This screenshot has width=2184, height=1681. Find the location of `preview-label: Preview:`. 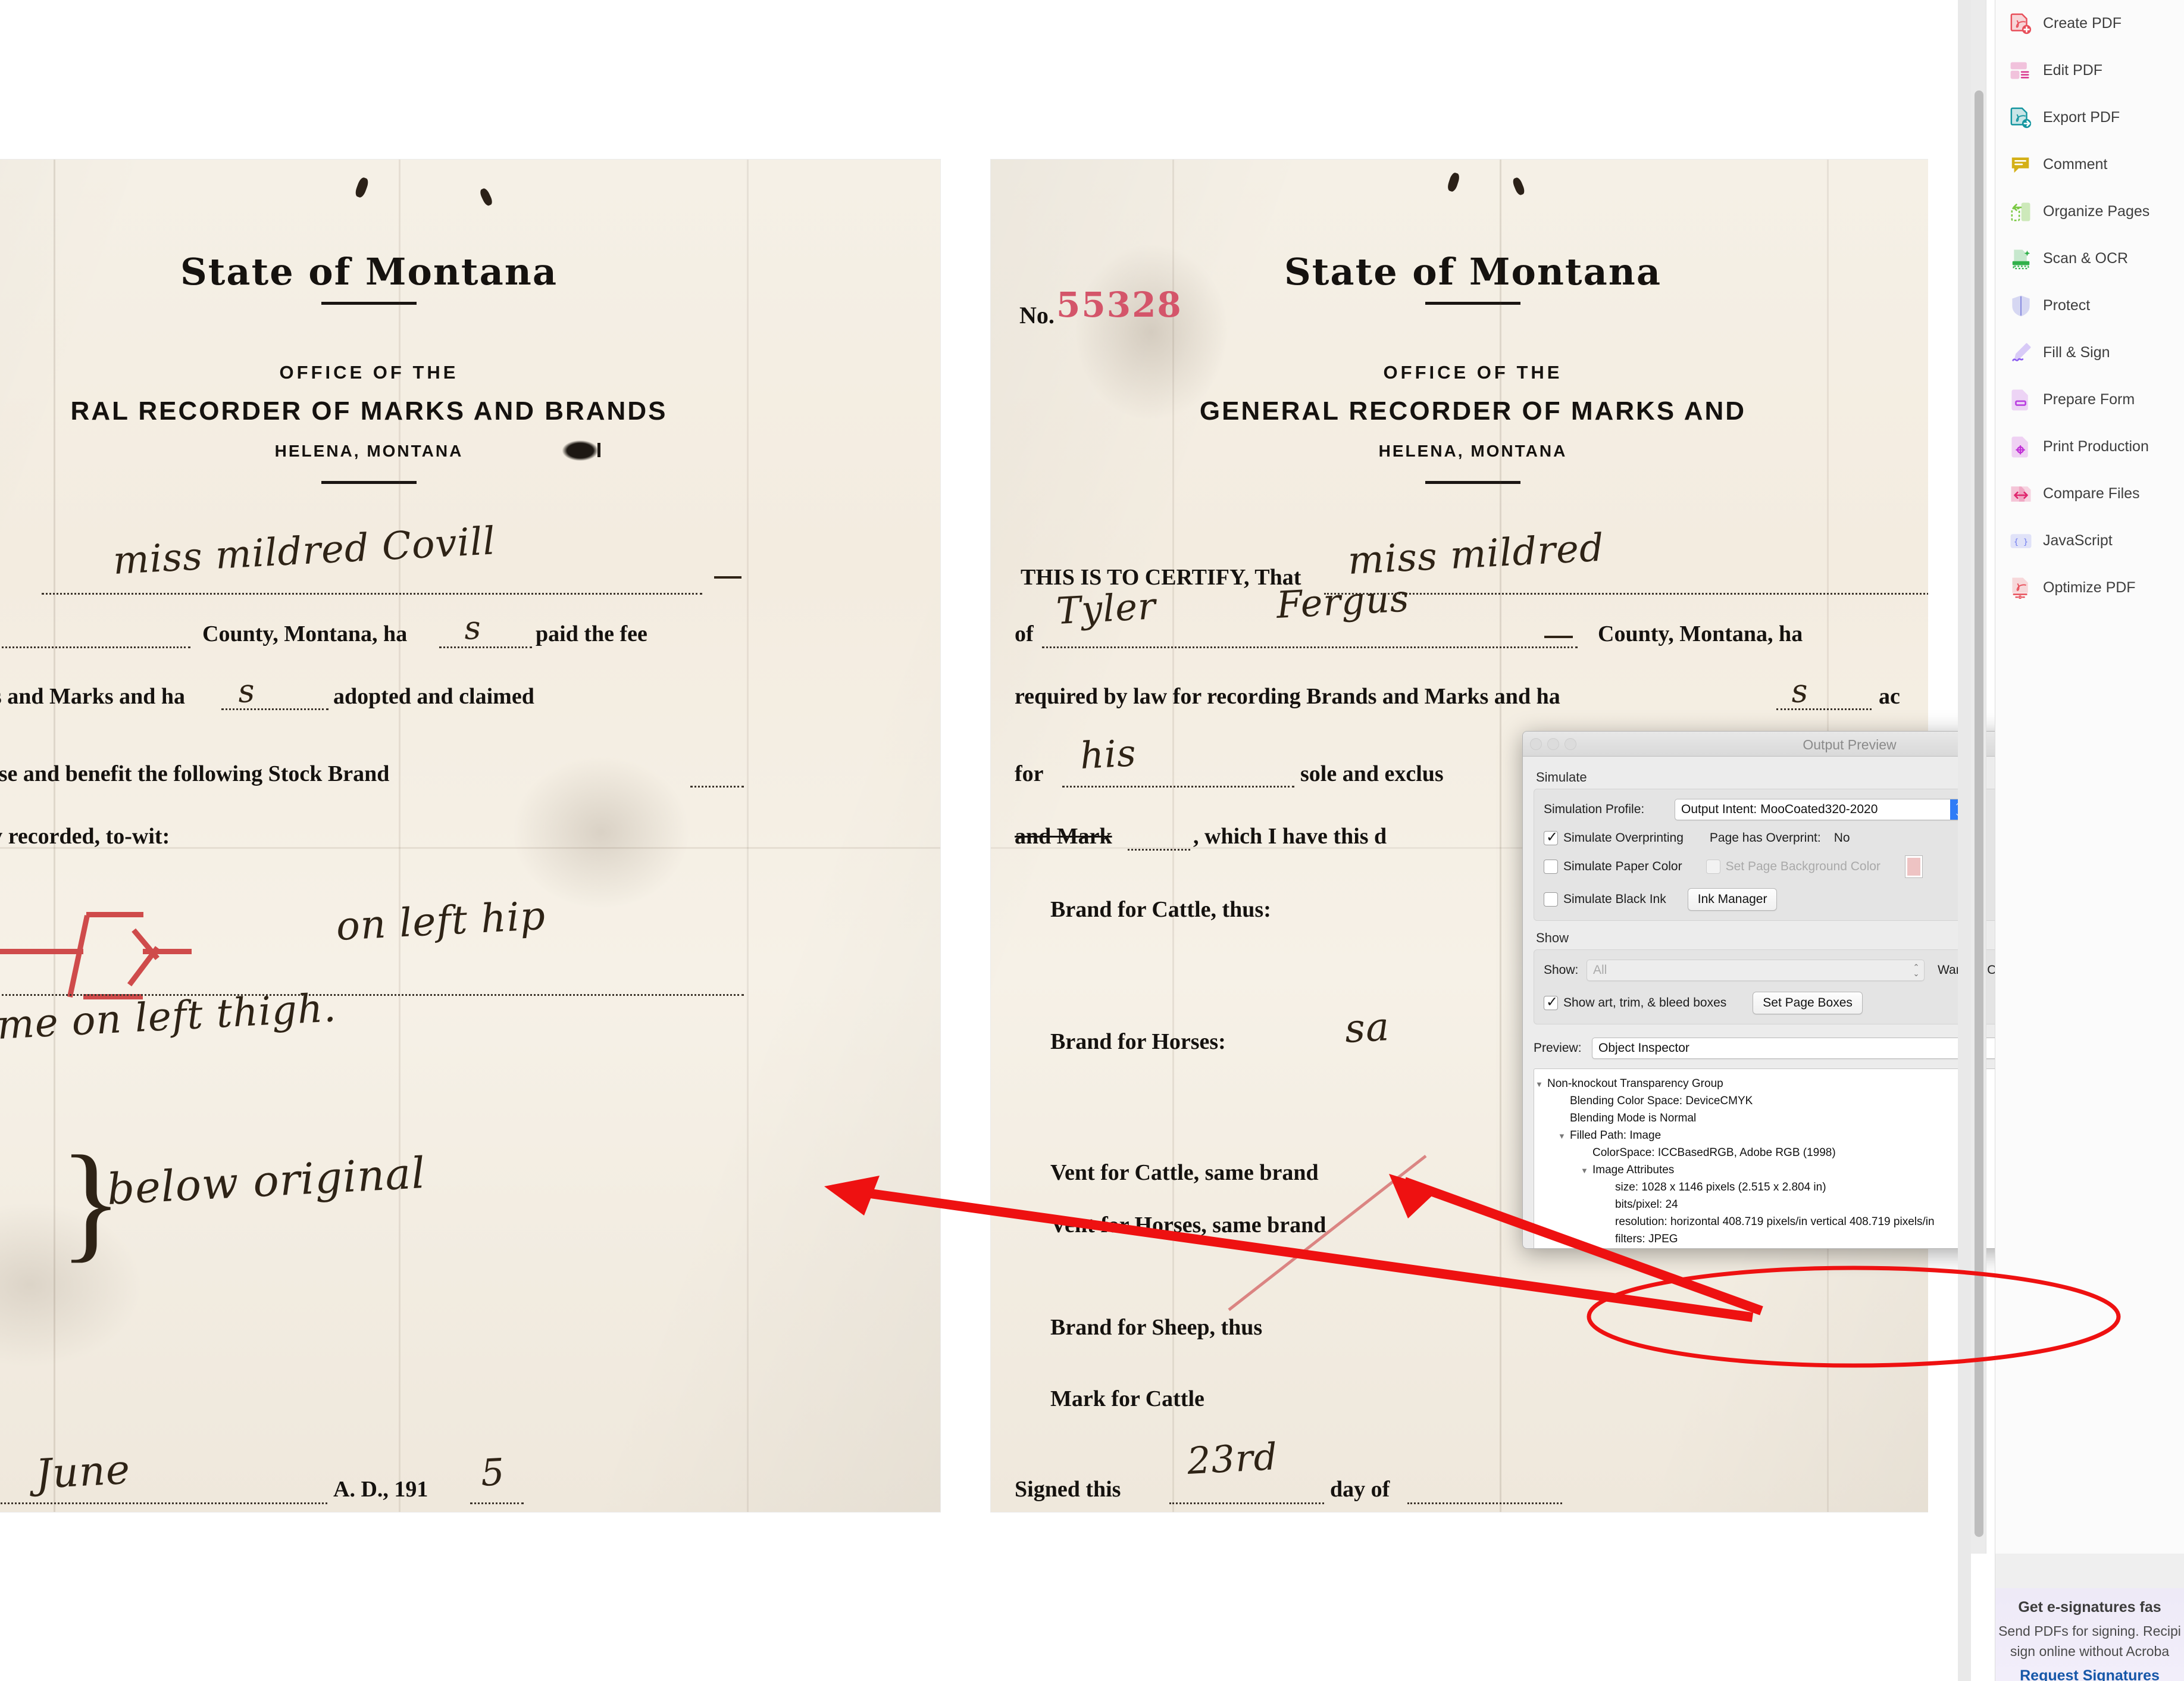

preview-label: Preview: is located at coordinates (1558, 1048).